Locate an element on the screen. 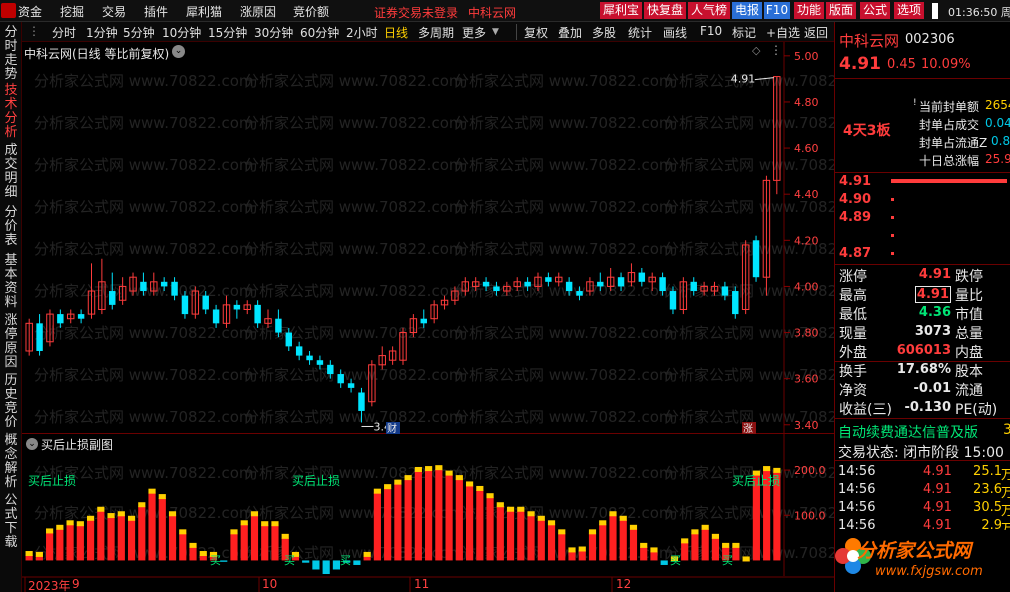 Image resolution: width=1010 pixels, height=592 pixels. chart-options-icon: ⋮ is located at coordinates (776, 50).